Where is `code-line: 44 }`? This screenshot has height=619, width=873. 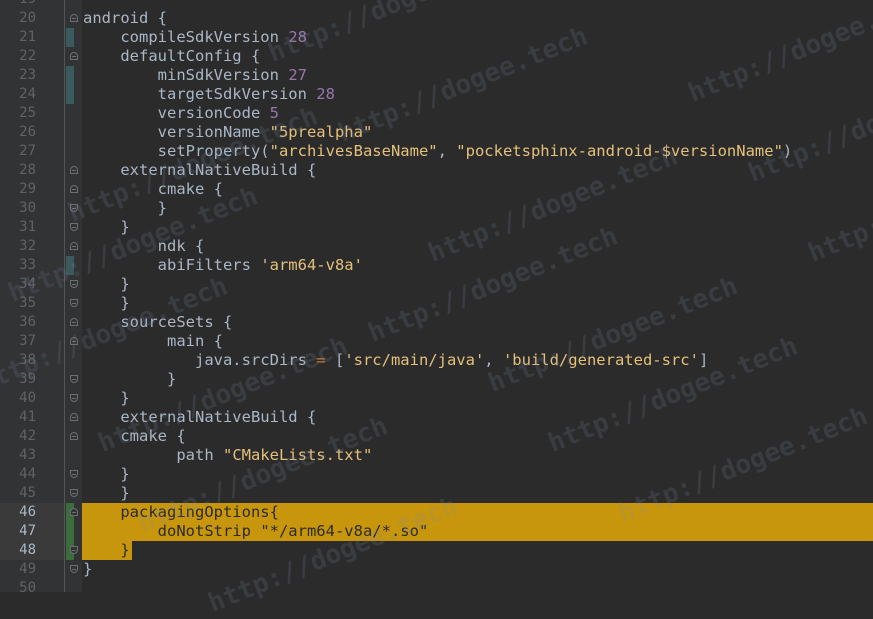 code-line: 44 } is located at coordinates (436, 474).